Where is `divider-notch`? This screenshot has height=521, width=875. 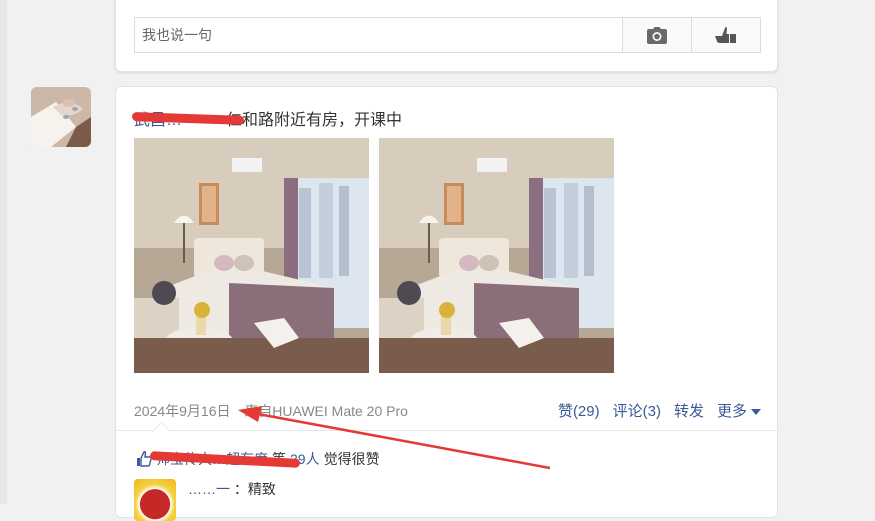
divider-notch is located at coordinates (161, 429).